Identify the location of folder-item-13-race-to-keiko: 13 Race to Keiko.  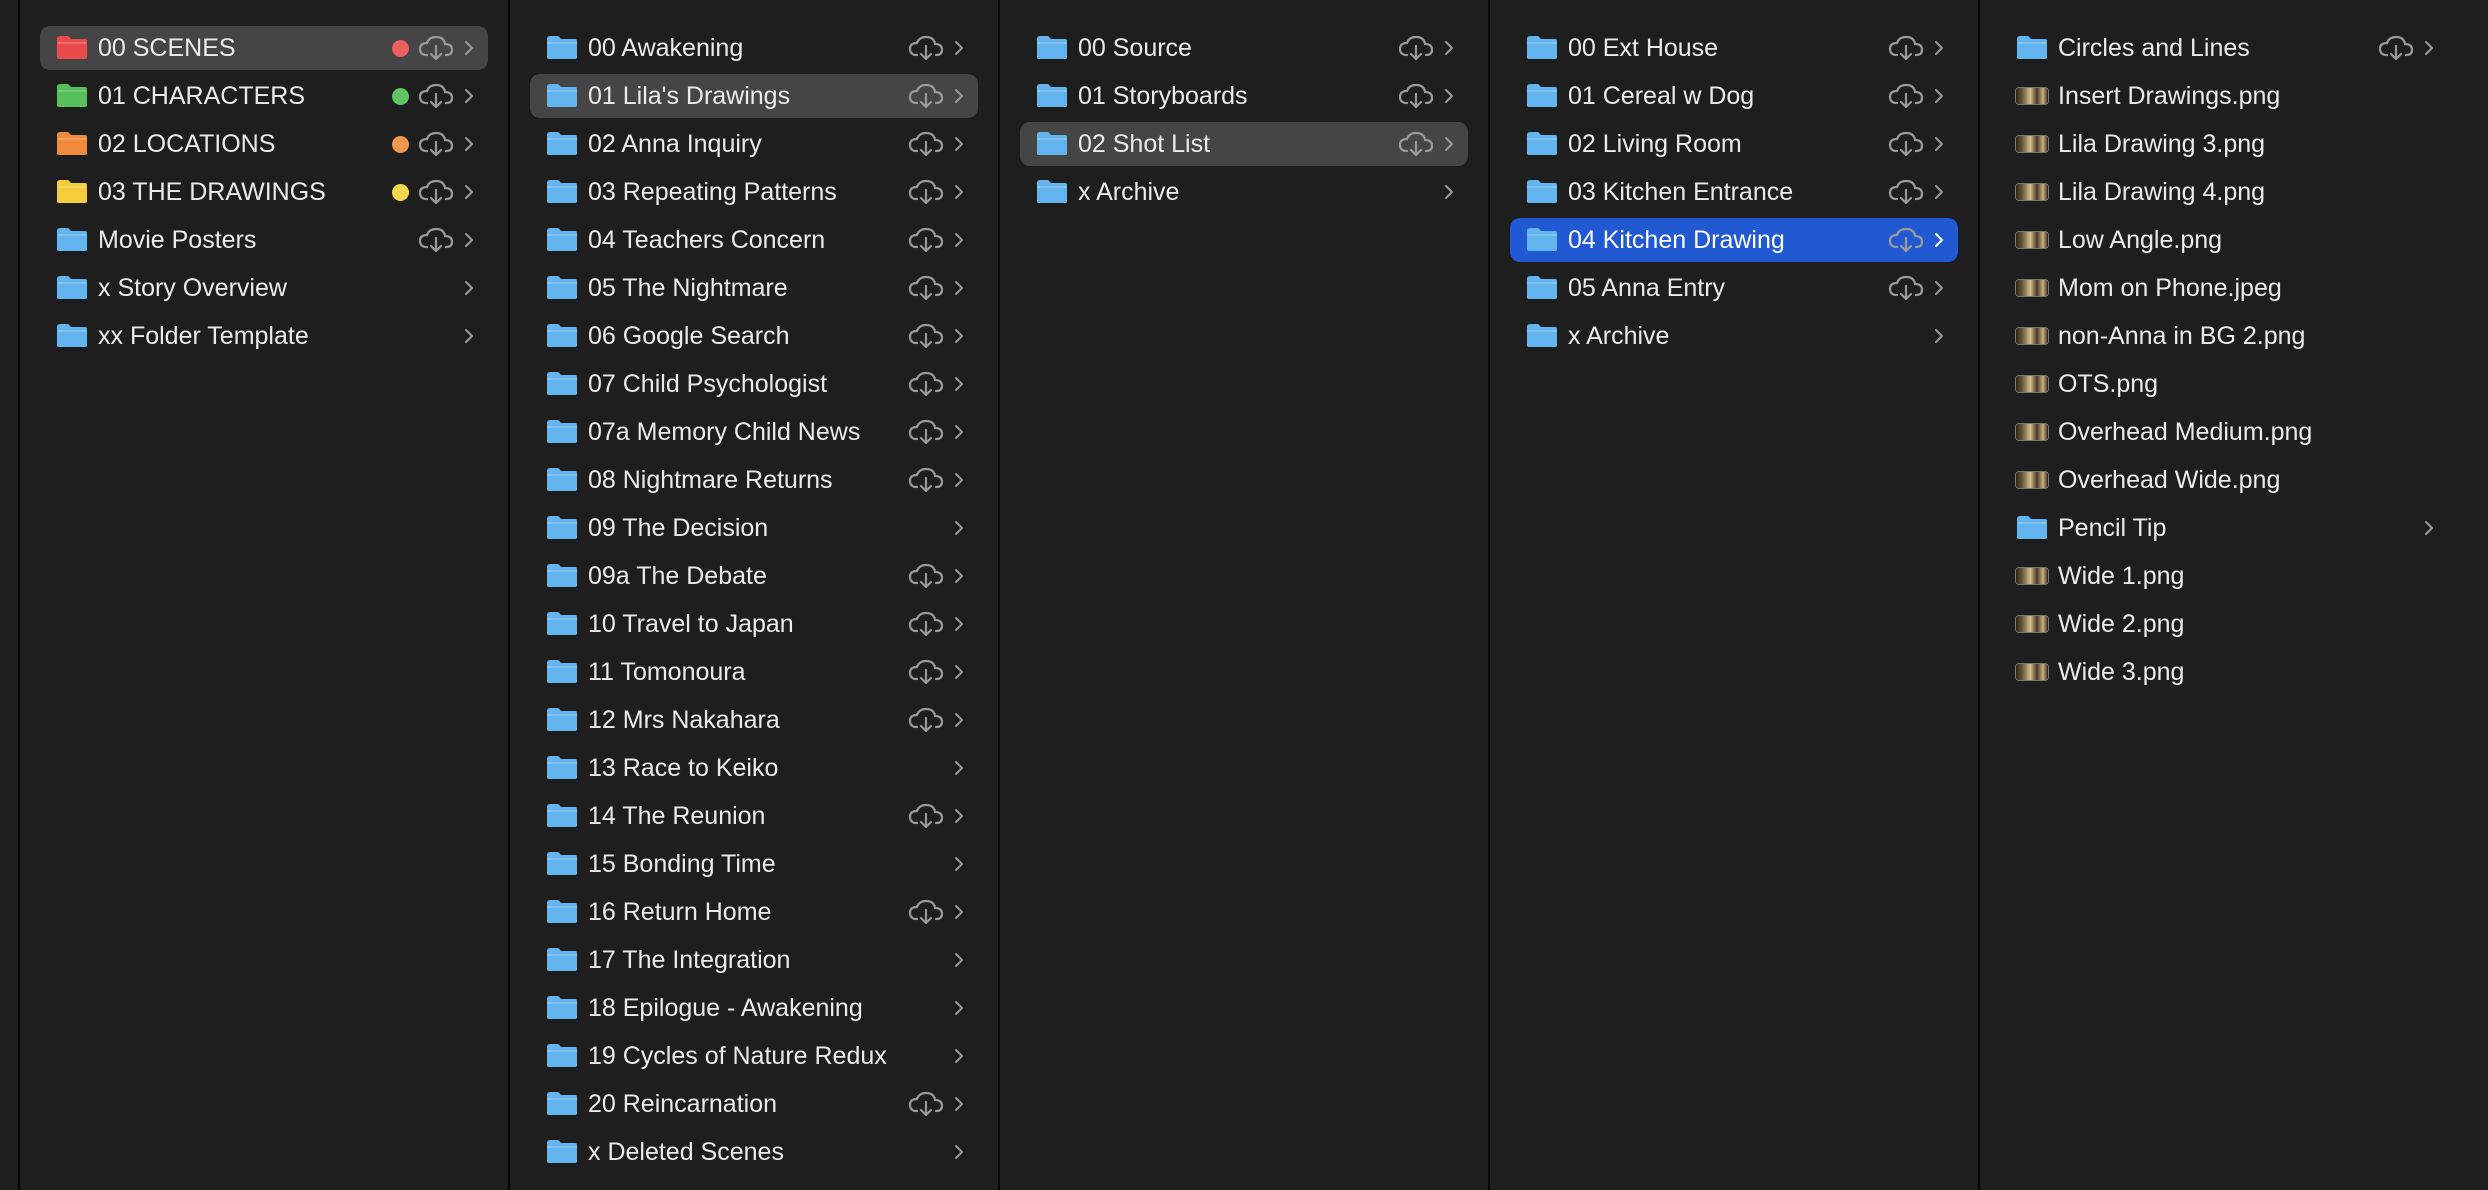
(754, 768).